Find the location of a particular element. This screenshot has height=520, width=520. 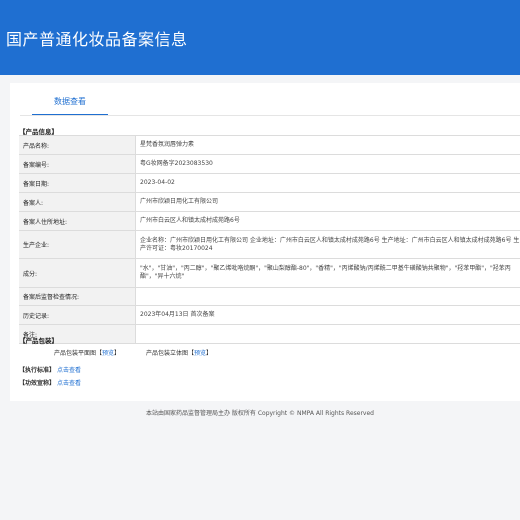

registrant-value: 广州市欣颖日用化工有限公司 is located at coordinates (179, 201).